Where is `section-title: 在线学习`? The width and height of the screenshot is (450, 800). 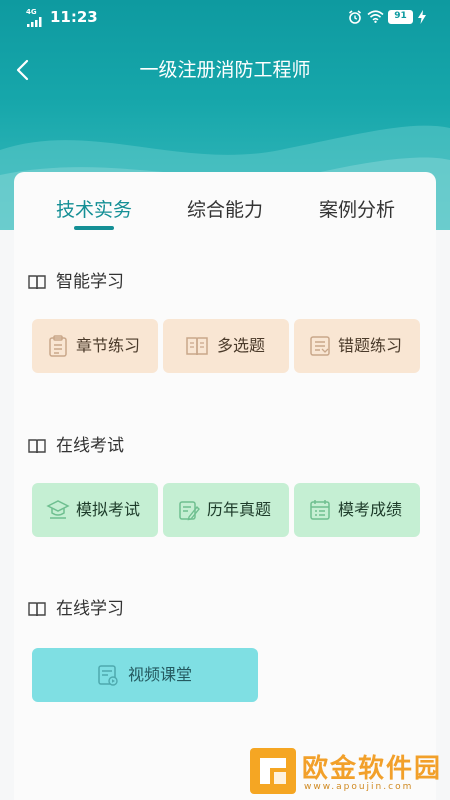
section-title: 在线学习 is located at coordinates (90, 609).